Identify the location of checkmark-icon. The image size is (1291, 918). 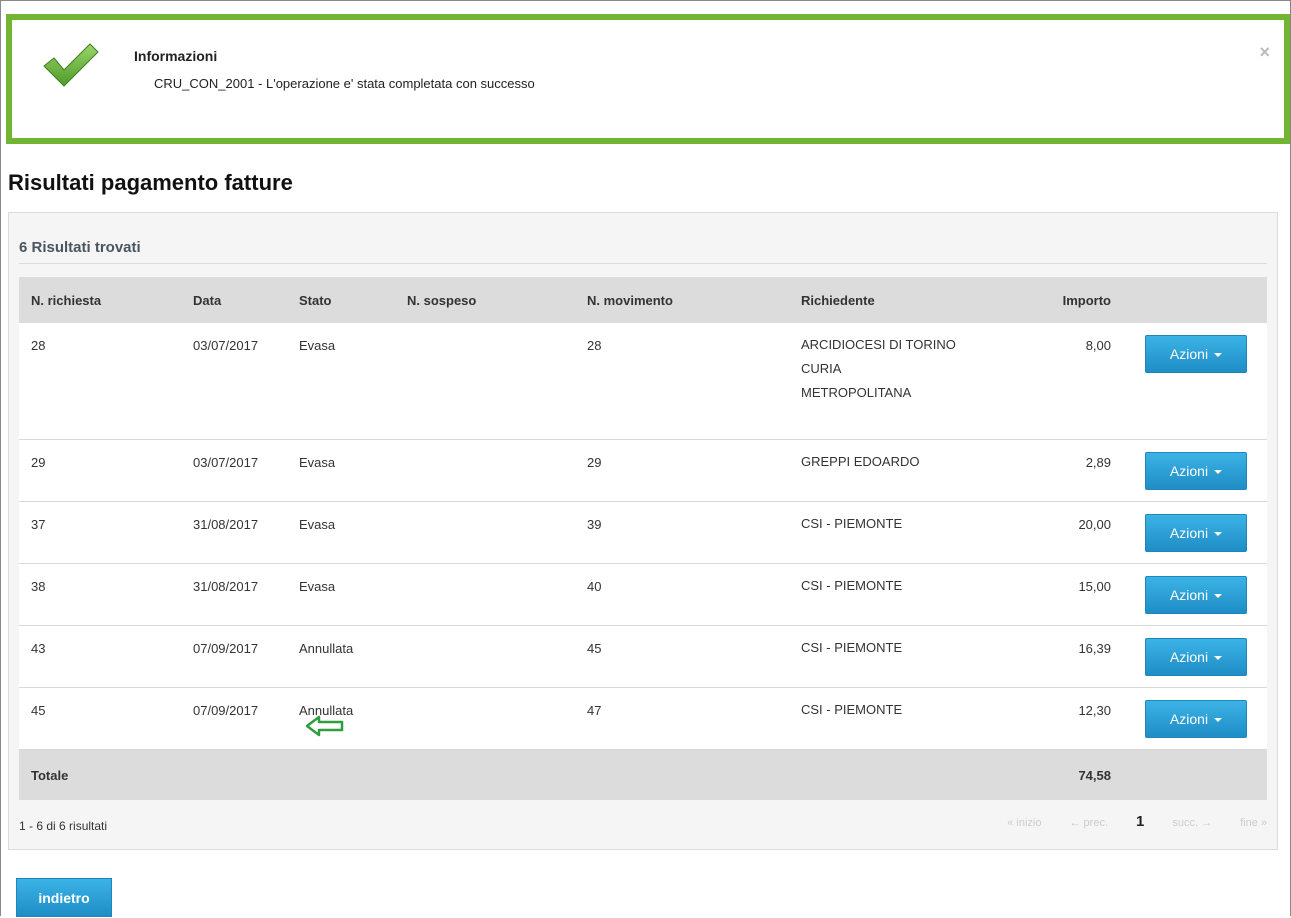
(71, 65).